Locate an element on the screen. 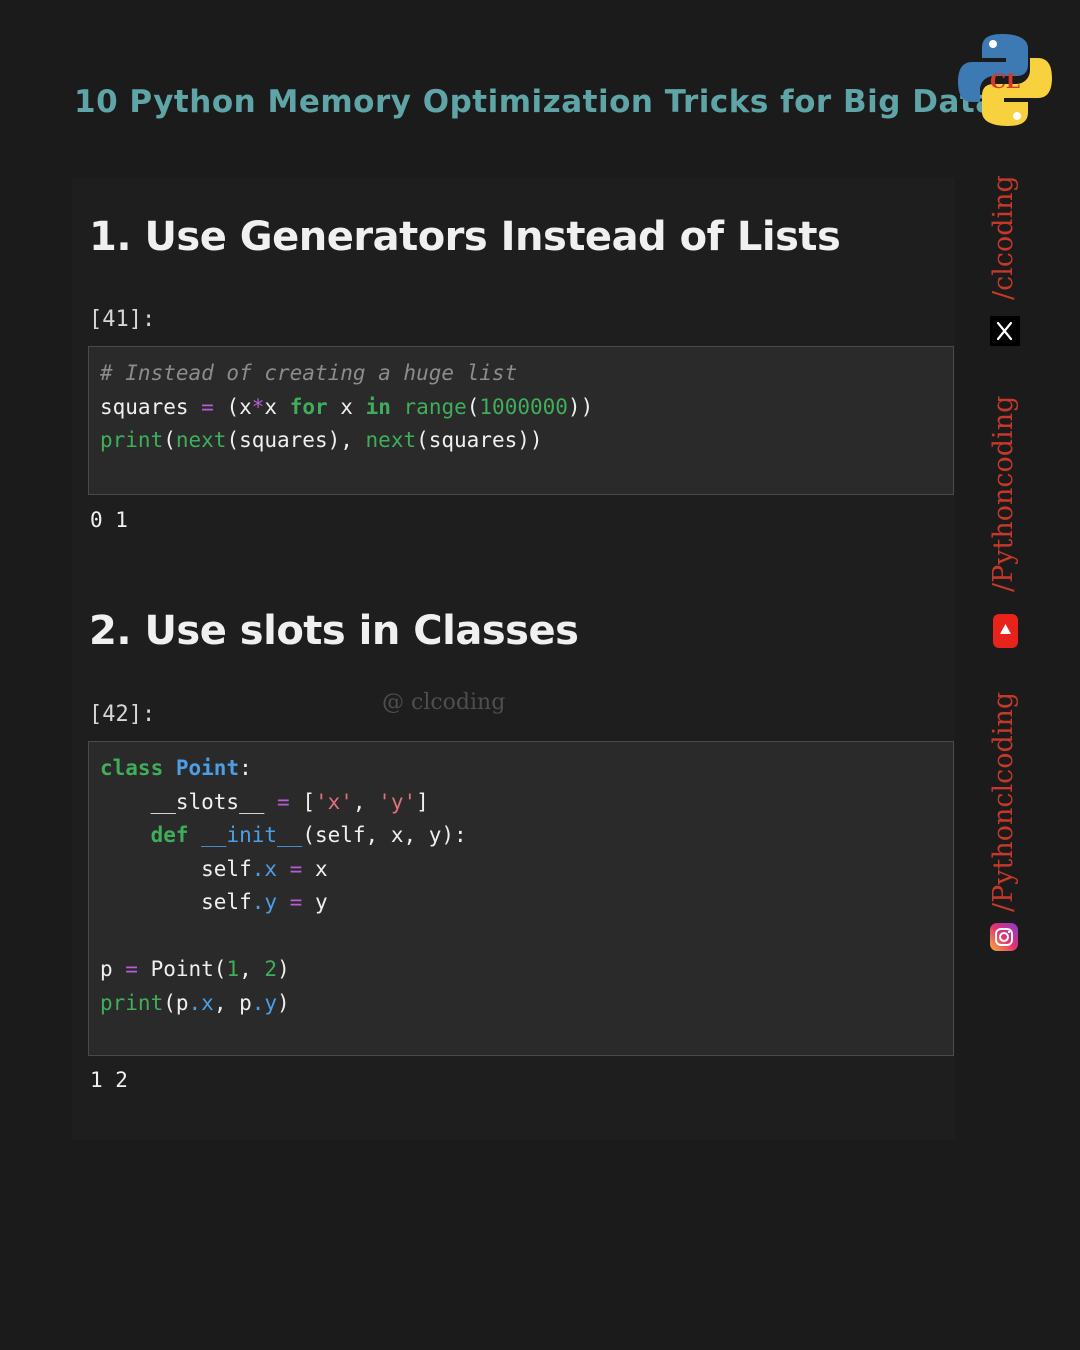 This screenshot has height=1350, width=1080. handle-youtube: /Pythoncoding is located at coordinates (1003, 494).